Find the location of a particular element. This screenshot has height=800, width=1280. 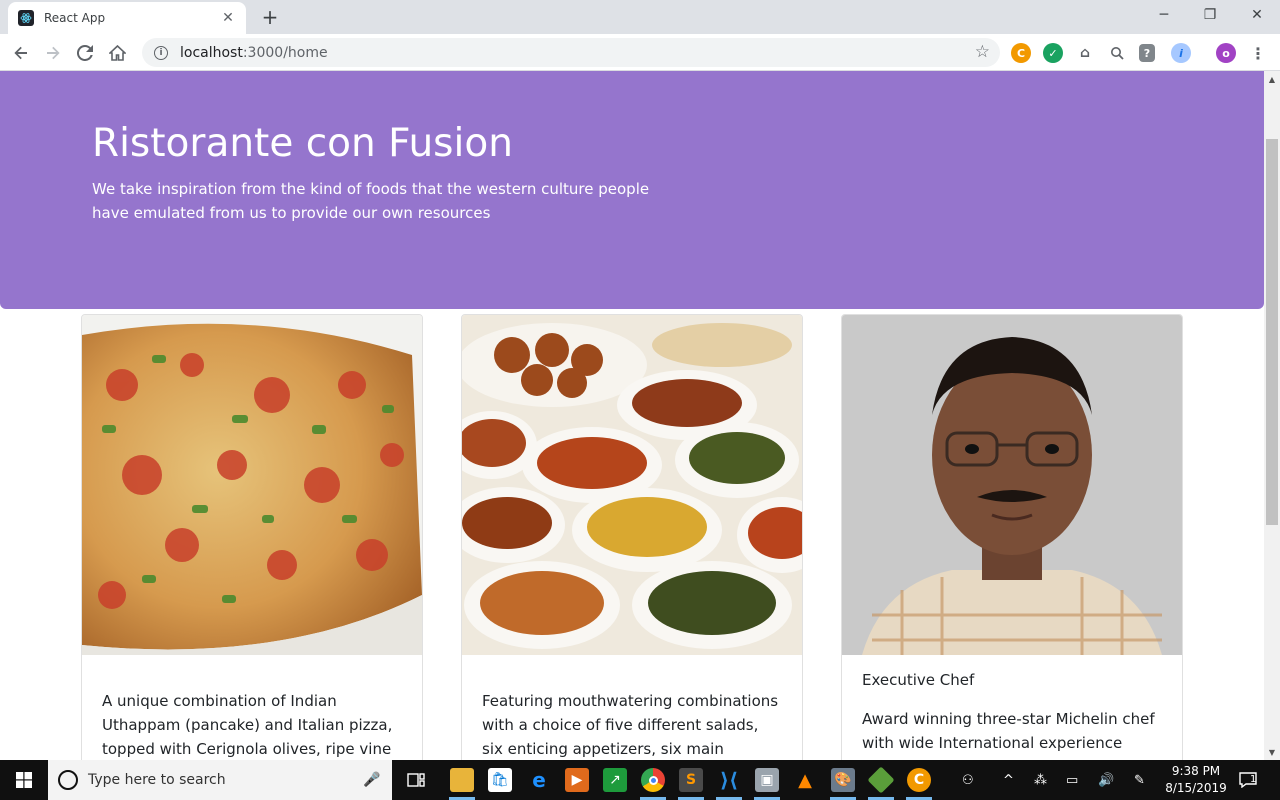

extension-search-icon is located at coordinates (1117, 53).